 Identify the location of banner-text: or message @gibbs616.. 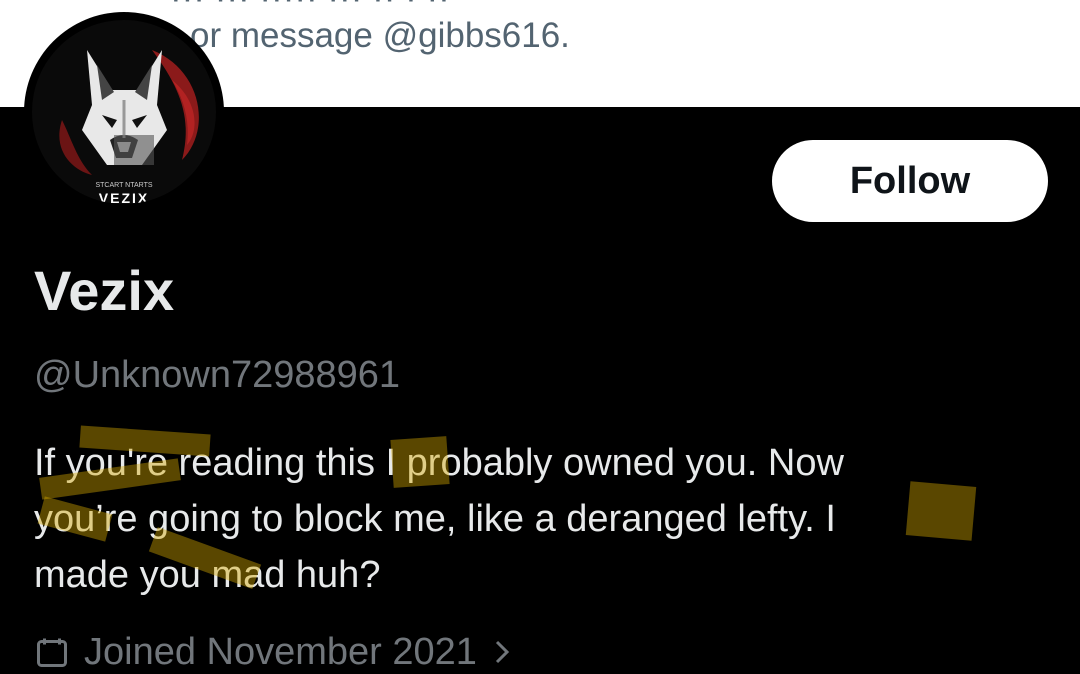
(380, 35).